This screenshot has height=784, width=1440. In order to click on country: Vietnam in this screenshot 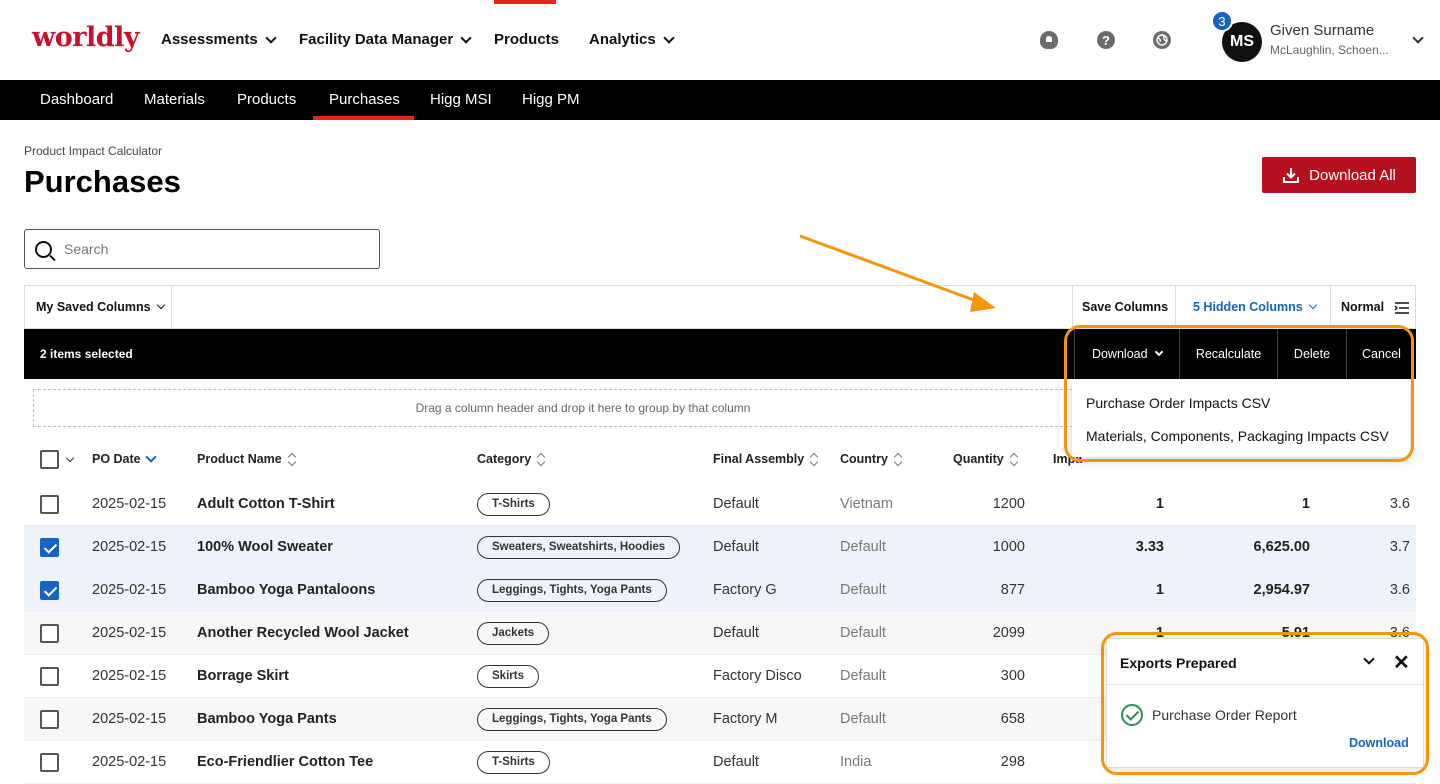, I will do `click(866, 504)`.